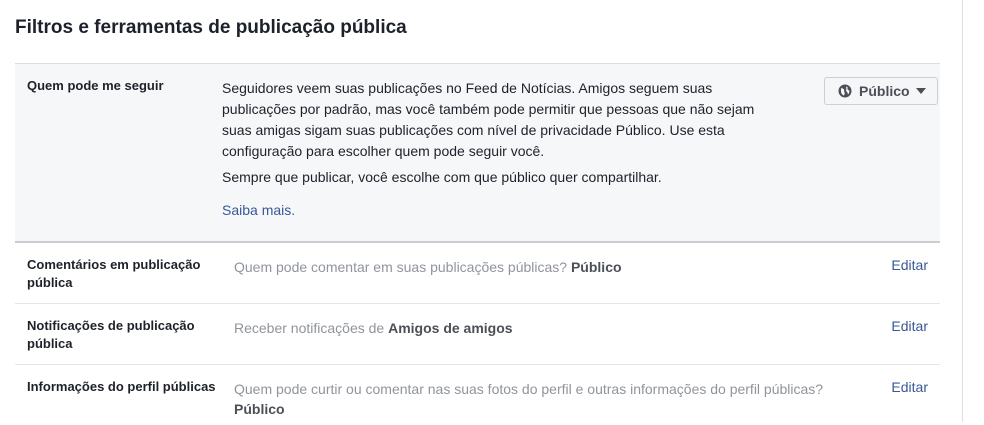 Image resolution: width=984 pixels, height=425 pixels. What do you see at coordinates (111, 334) in the screenshot?
I see `setting-row-label: Notificações de publicação pública` at bounding box center [111, 334].